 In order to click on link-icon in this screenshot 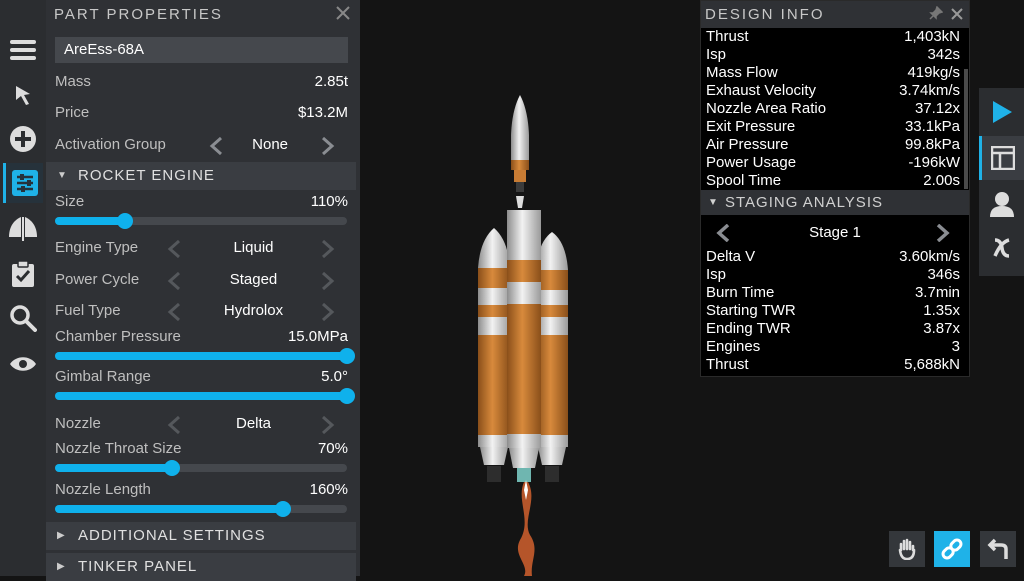, I will do `click(952, 549)`.